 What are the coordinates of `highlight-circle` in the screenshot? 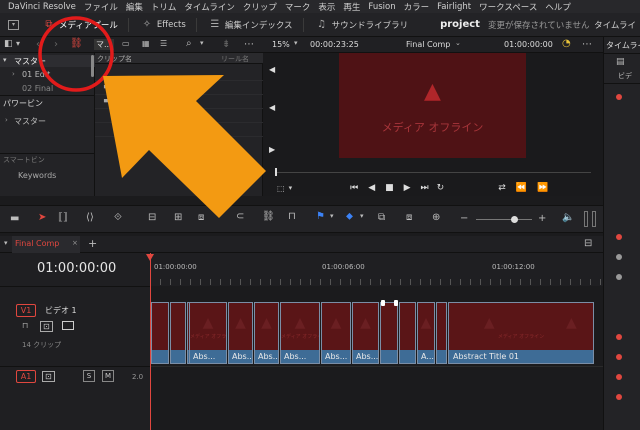 It's located at (76, 54).